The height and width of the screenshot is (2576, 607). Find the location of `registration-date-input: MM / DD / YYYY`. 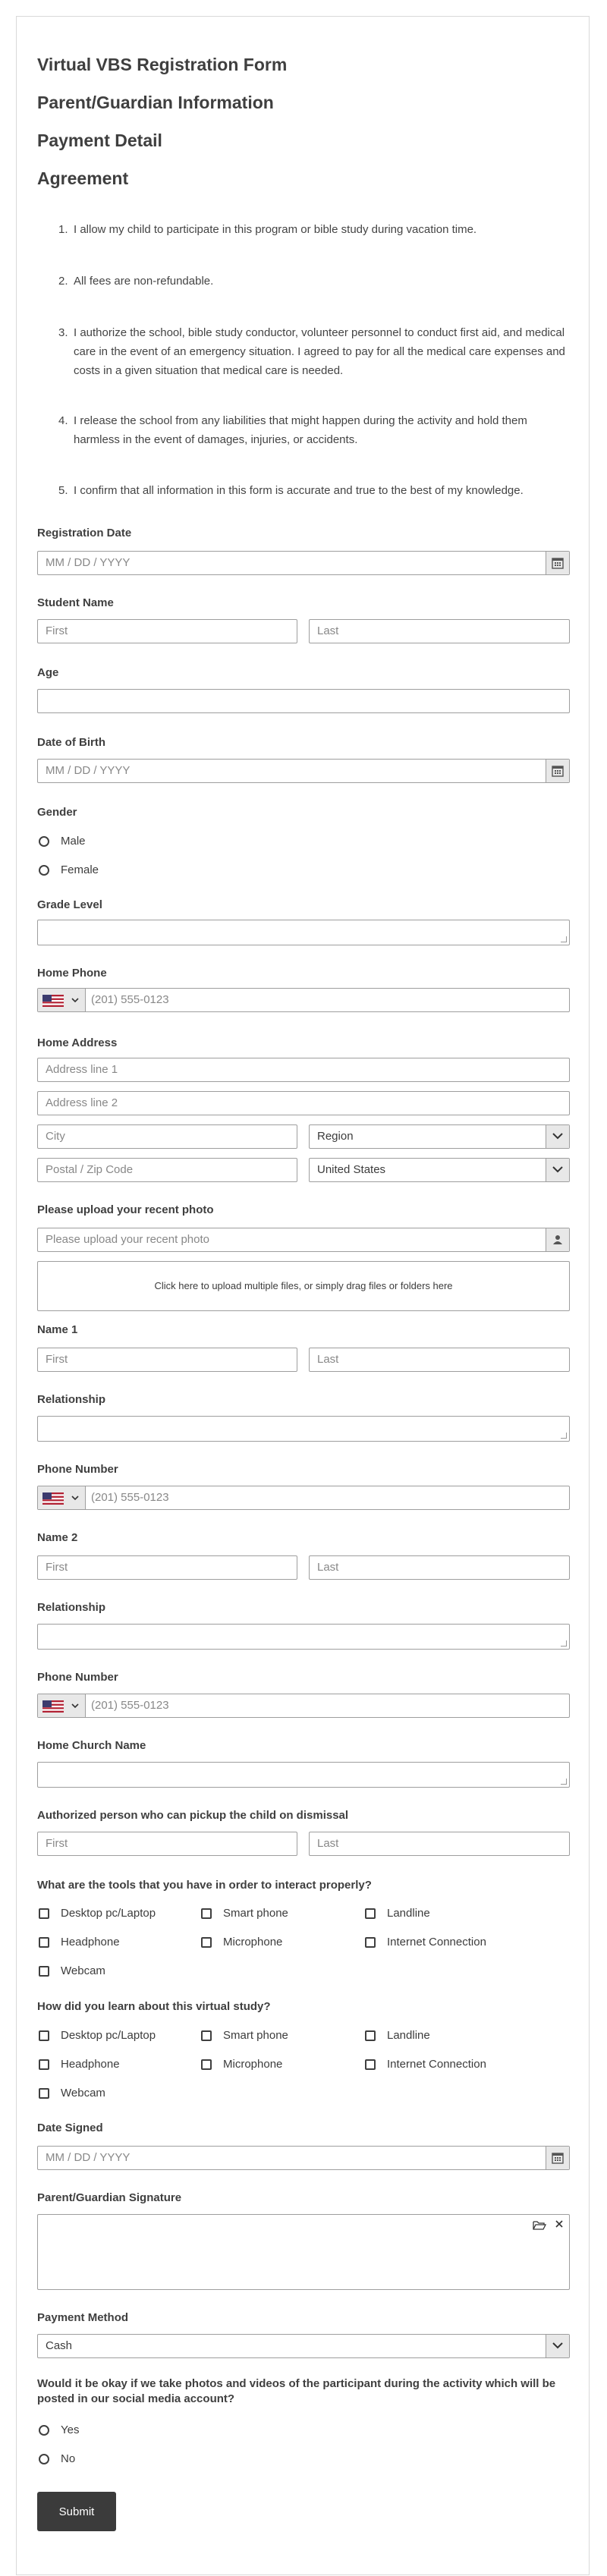

registration-date-input: MM / DD / YYYY is located at coordinates (303, 563).